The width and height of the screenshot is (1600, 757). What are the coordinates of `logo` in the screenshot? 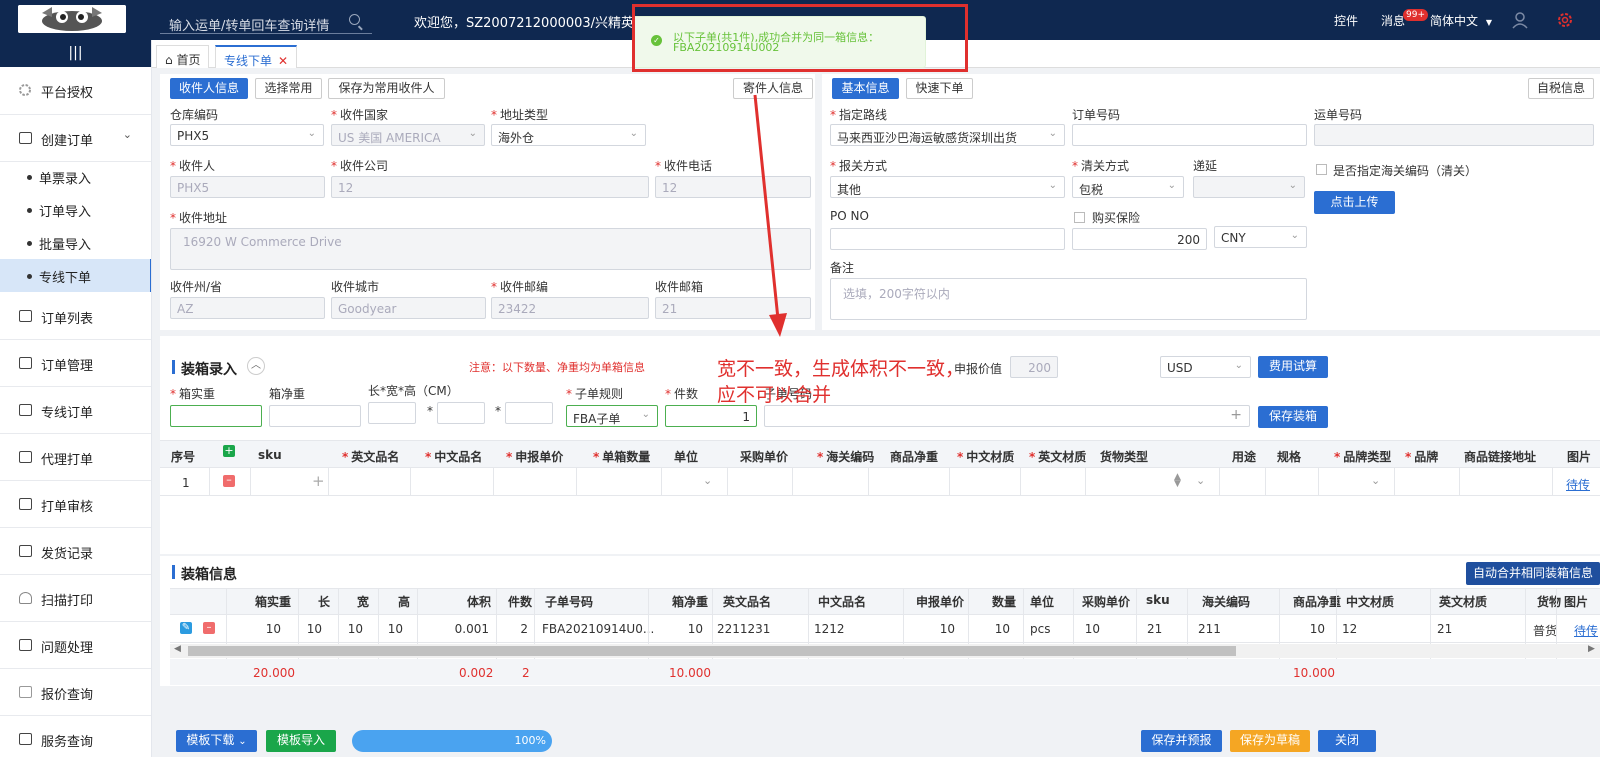 It's located at (72, 19).